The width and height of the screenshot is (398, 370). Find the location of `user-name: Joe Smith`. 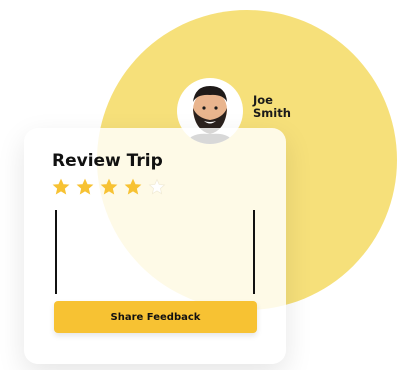

user-name: Joe Smith is located at coordinates (272, 106).